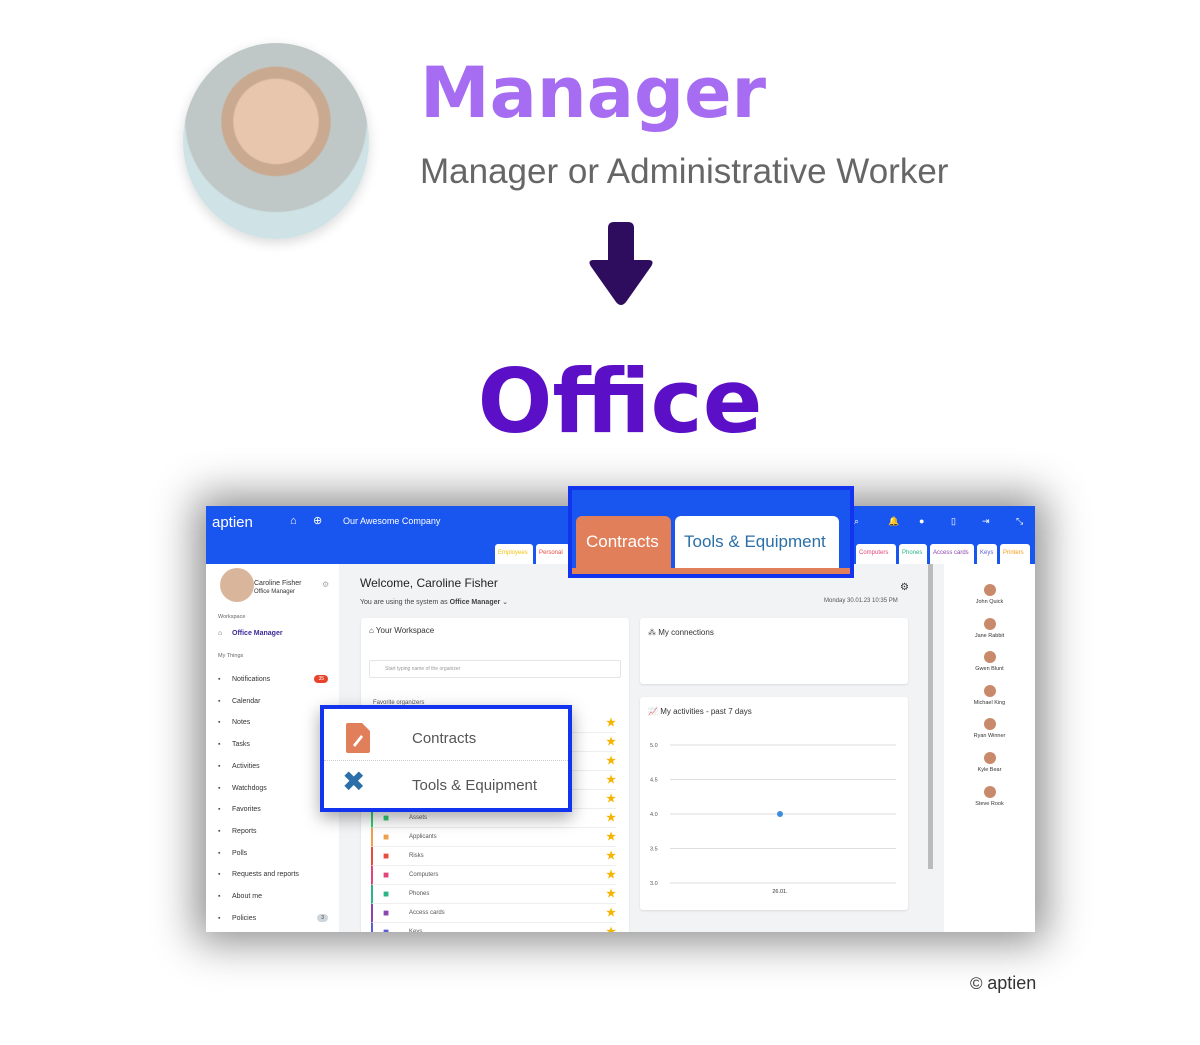  Describe the element at coordinates (277, 583) in the screenshot. I see `user-name: Caroline Fisher` at that location.